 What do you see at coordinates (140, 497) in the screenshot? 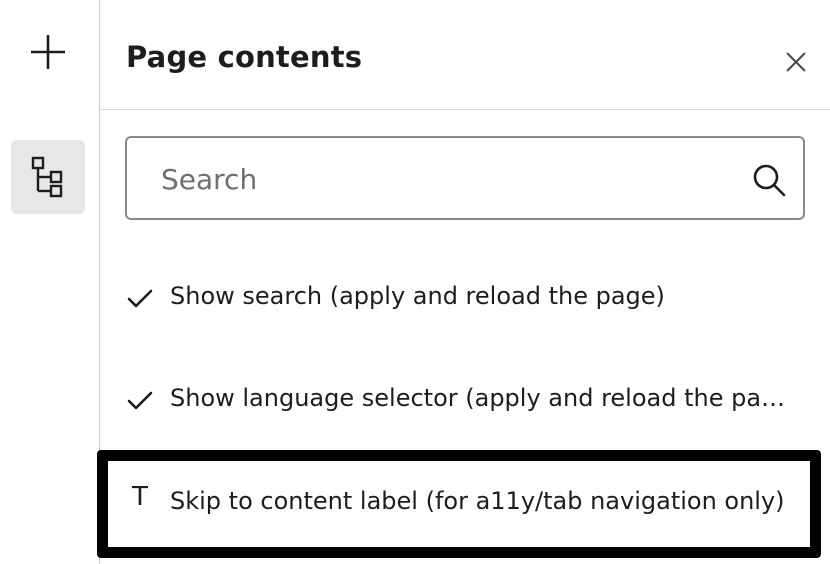
I see `text-icon: T` at bounding box center [140, 497].